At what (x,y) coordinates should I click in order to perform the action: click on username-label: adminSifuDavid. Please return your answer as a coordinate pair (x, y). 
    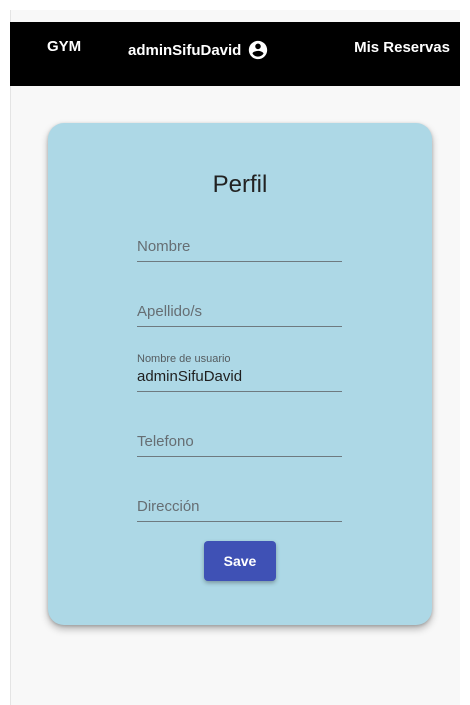
    Looking at the image, I should click on (185, 50).